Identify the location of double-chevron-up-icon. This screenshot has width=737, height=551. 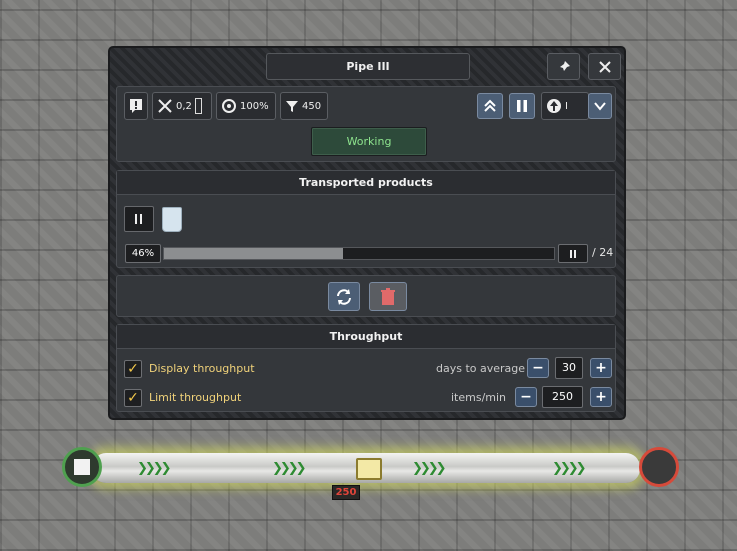
(490, 105).